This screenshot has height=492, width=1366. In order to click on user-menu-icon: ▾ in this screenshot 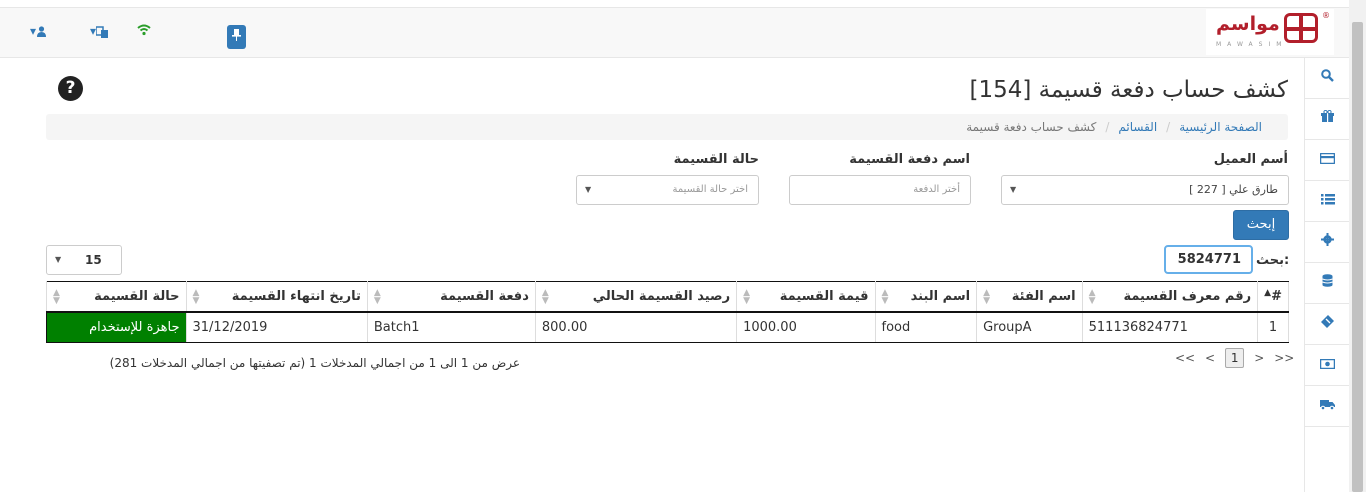, I will do `click(38, 31)`.